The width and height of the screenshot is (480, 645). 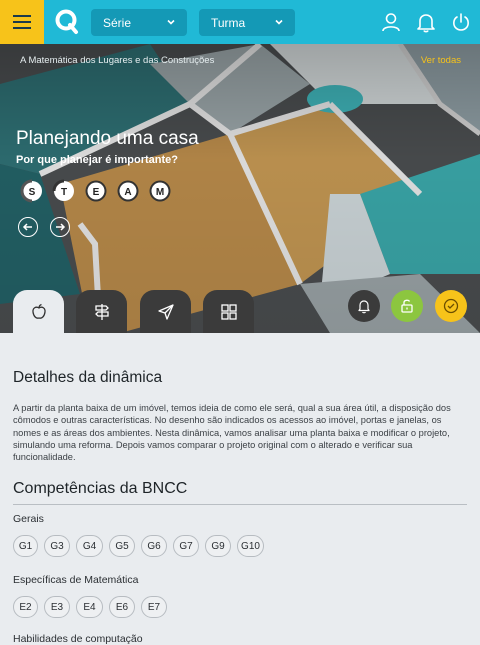 What do you see at coordinates (89, 546) in the screenshot?
I see `competency-chip: G4` at bounding box center [89, 546].